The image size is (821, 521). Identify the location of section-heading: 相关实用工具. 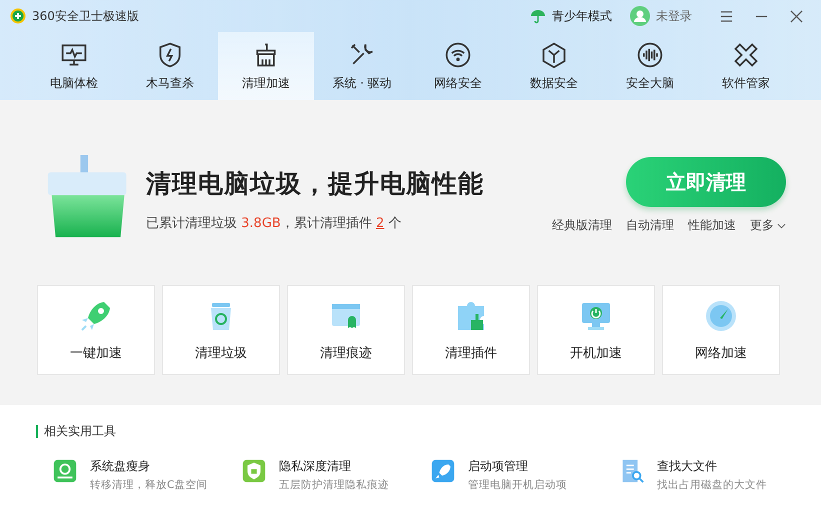
(428, 431).